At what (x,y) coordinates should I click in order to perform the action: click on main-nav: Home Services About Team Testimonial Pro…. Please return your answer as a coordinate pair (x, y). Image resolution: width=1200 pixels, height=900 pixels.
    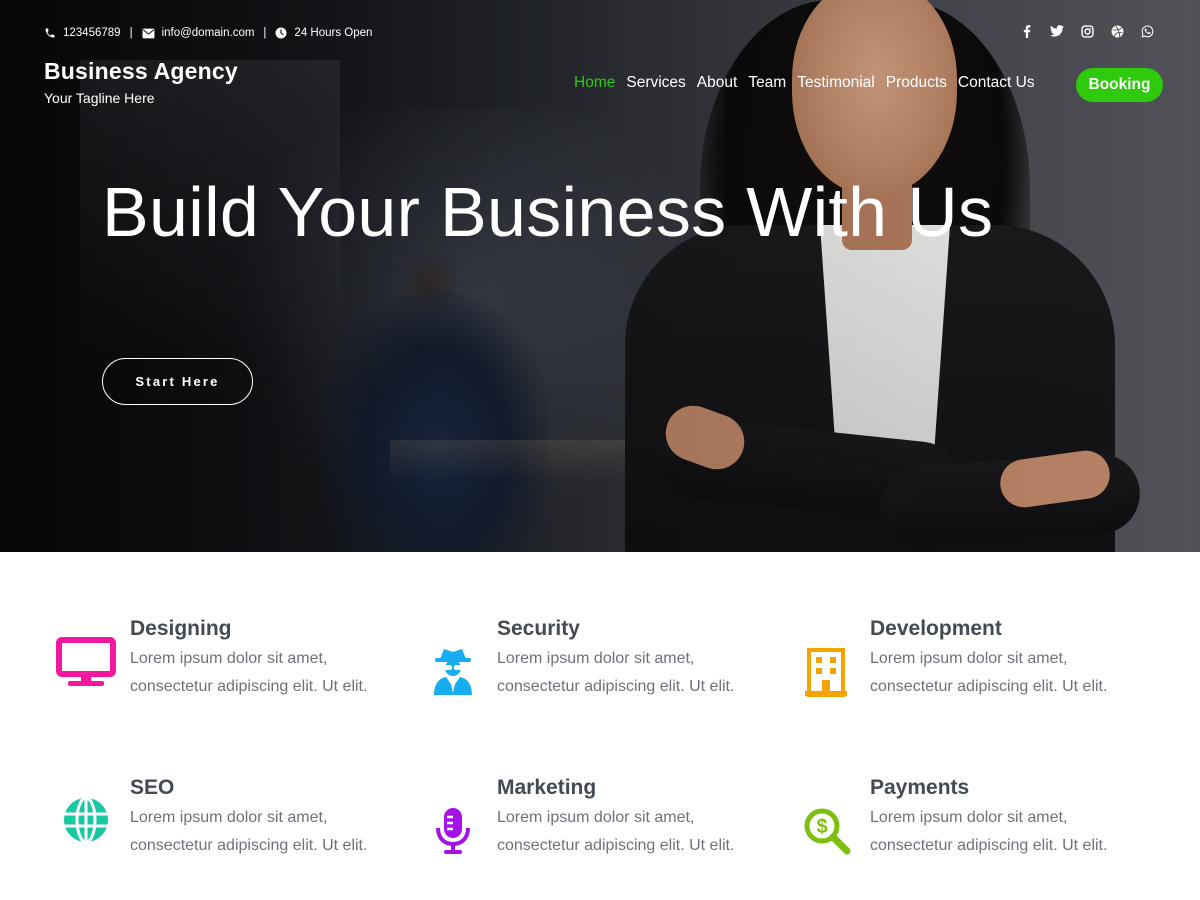
    Looking at the image, I should click on (804, 83).